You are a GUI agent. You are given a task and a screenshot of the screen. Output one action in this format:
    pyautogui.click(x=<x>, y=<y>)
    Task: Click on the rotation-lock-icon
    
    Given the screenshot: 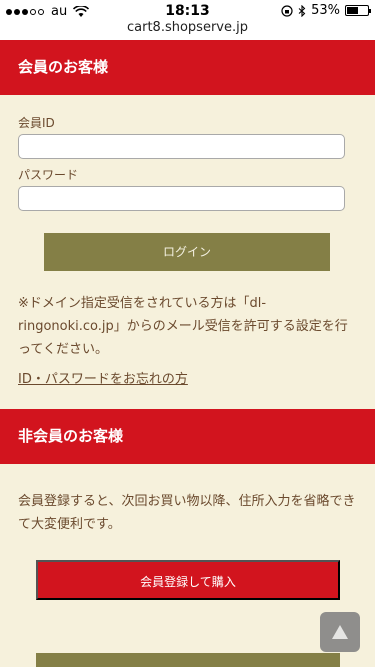 What is the action you would take?
    pyautogui.click(x=287, y=10)
    